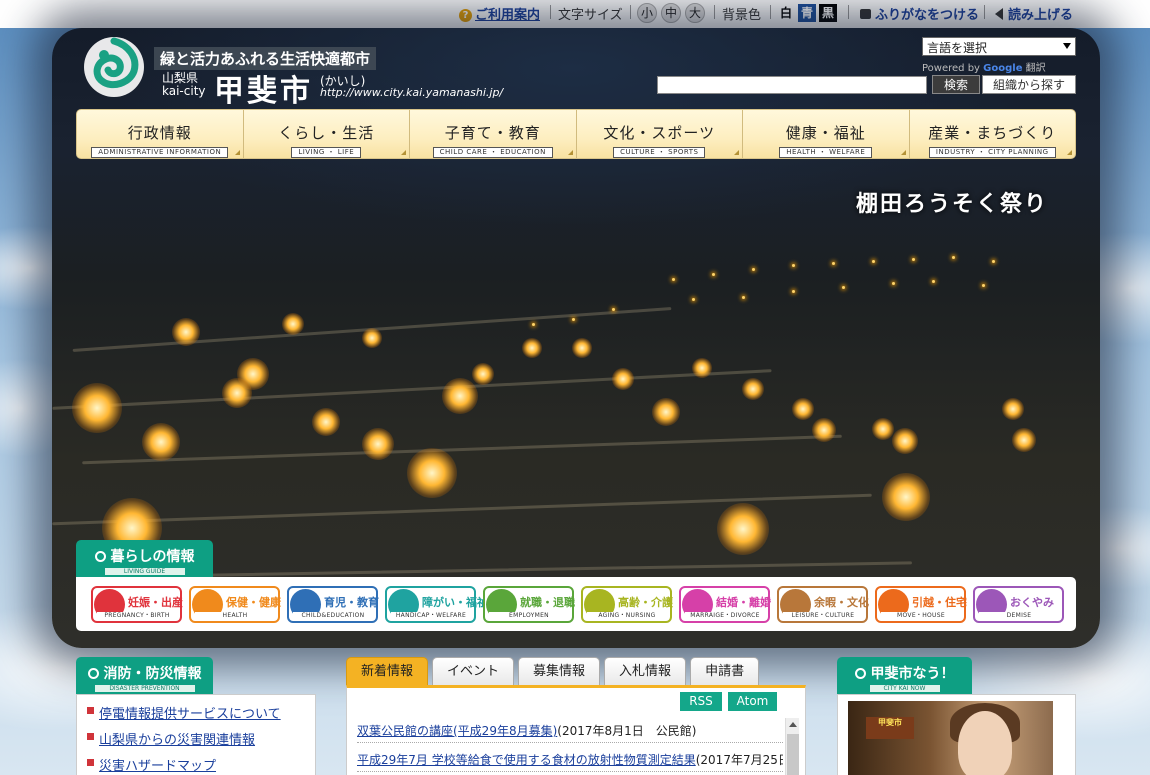  Describe the element at coordinates (180, 78) in the screenshot. I see `prefecture-name: 山梨県` at that location.